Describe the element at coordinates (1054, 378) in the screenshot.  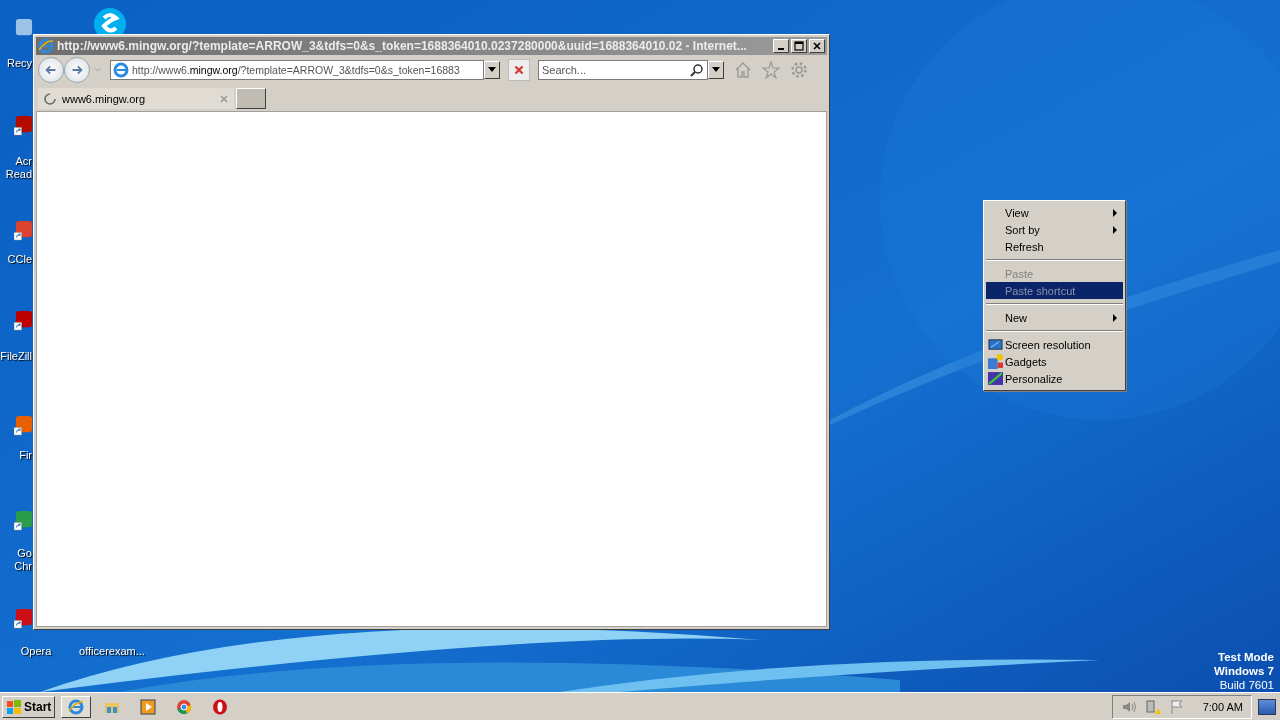
I see `menu-item: Personalize` at that location.